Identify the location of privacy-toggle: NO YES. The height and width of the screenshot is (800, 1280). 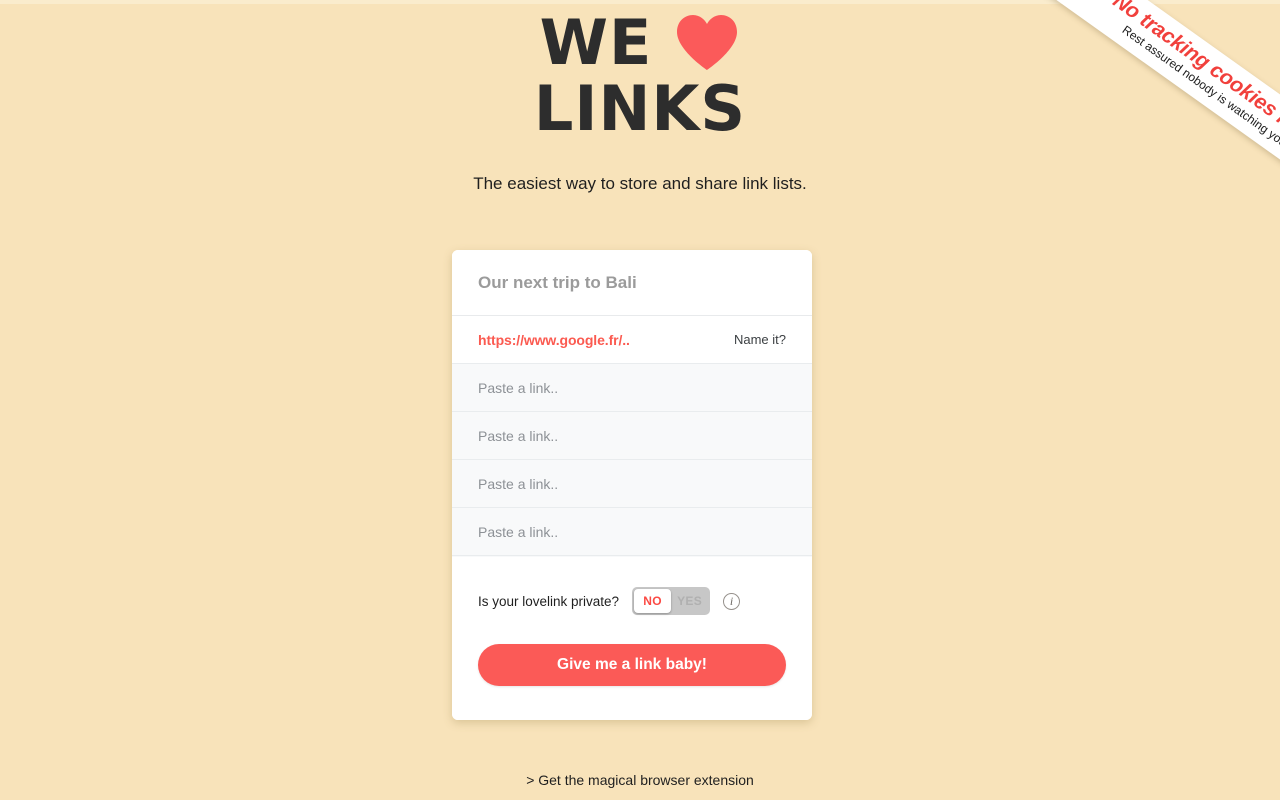
(671, 601).